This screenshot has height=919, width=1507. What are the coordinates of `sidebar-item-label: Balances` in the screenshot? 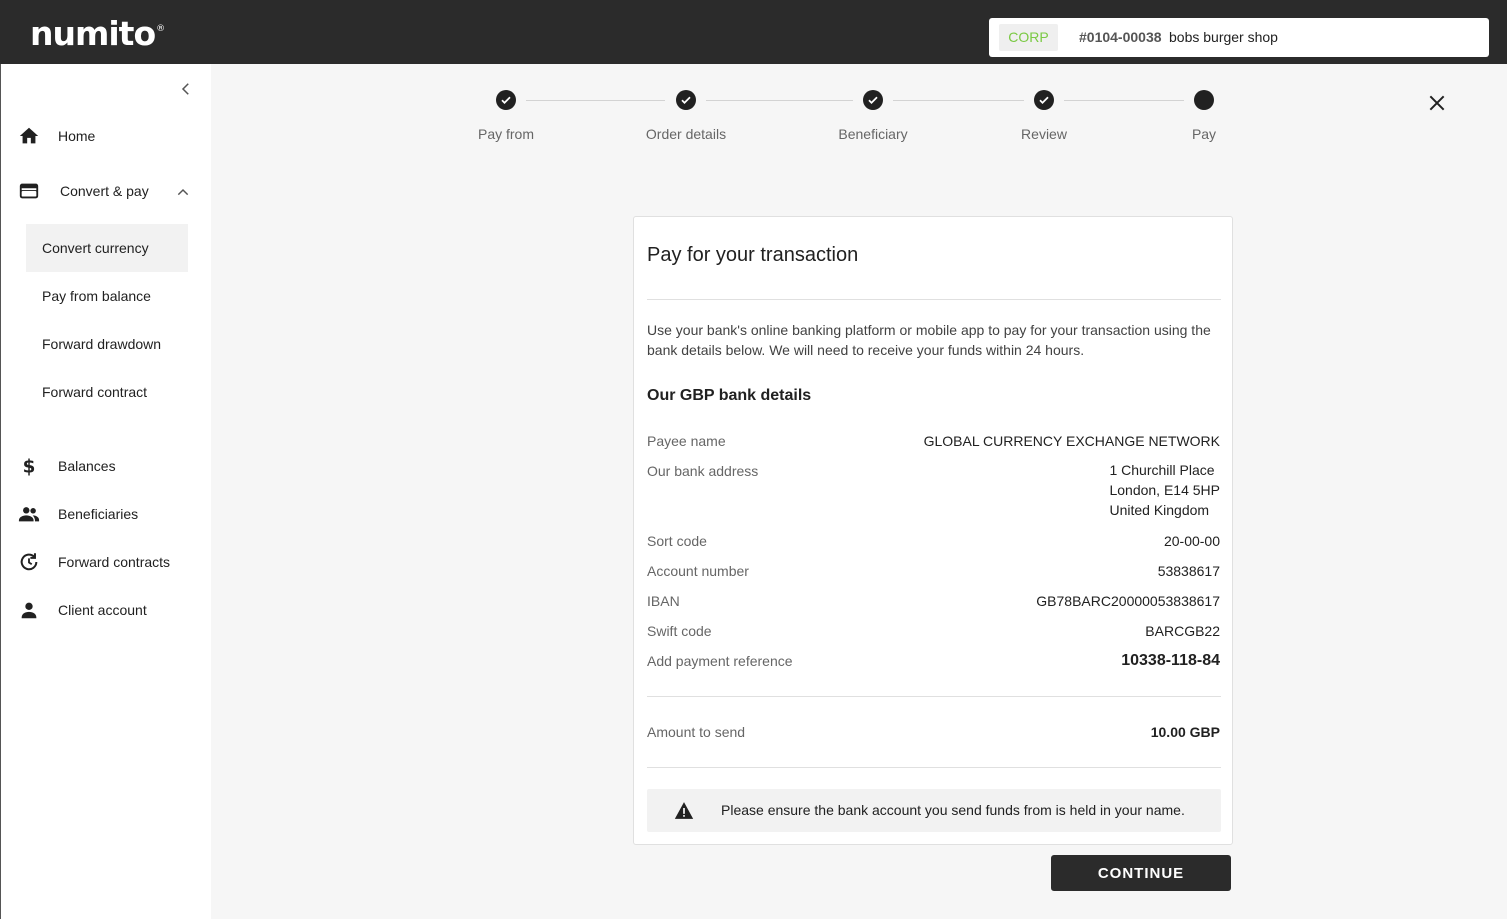 It's located at (87, 466).